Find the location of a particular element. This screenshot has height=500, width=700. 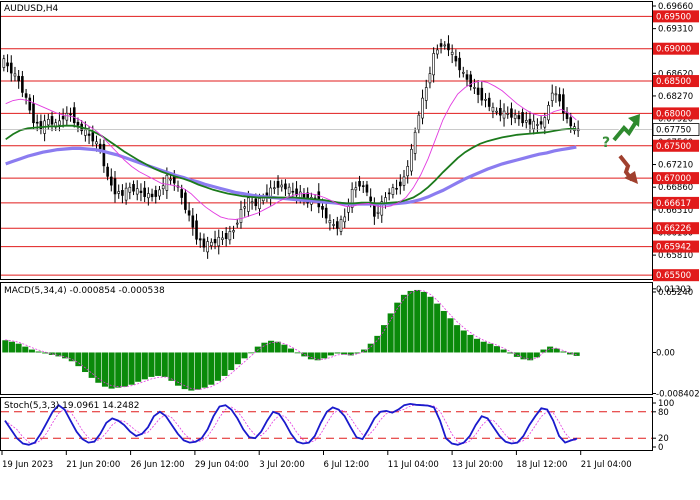

level-tag-label: 0.68000 is located at coordinates (673, 114).